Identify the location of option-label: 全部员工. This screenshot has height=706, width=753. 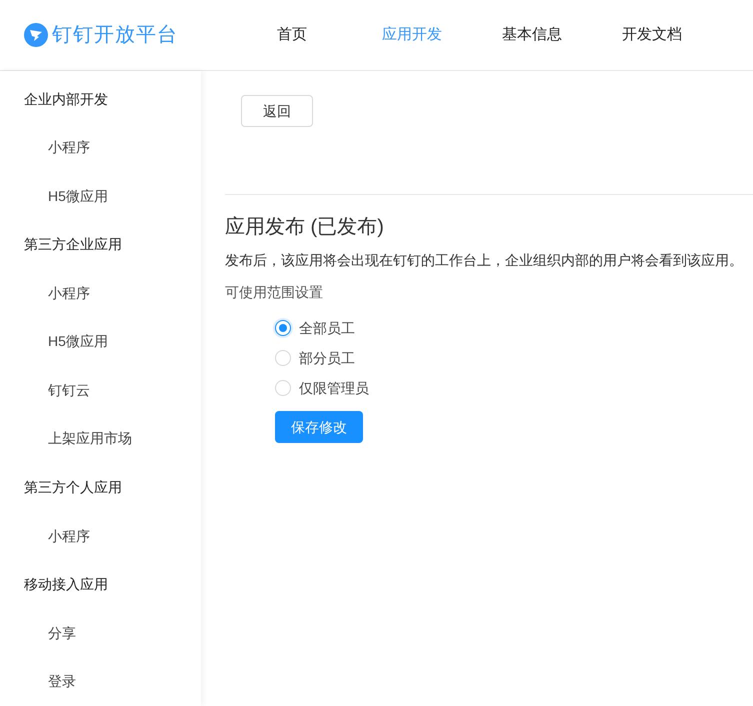
(327, 328).